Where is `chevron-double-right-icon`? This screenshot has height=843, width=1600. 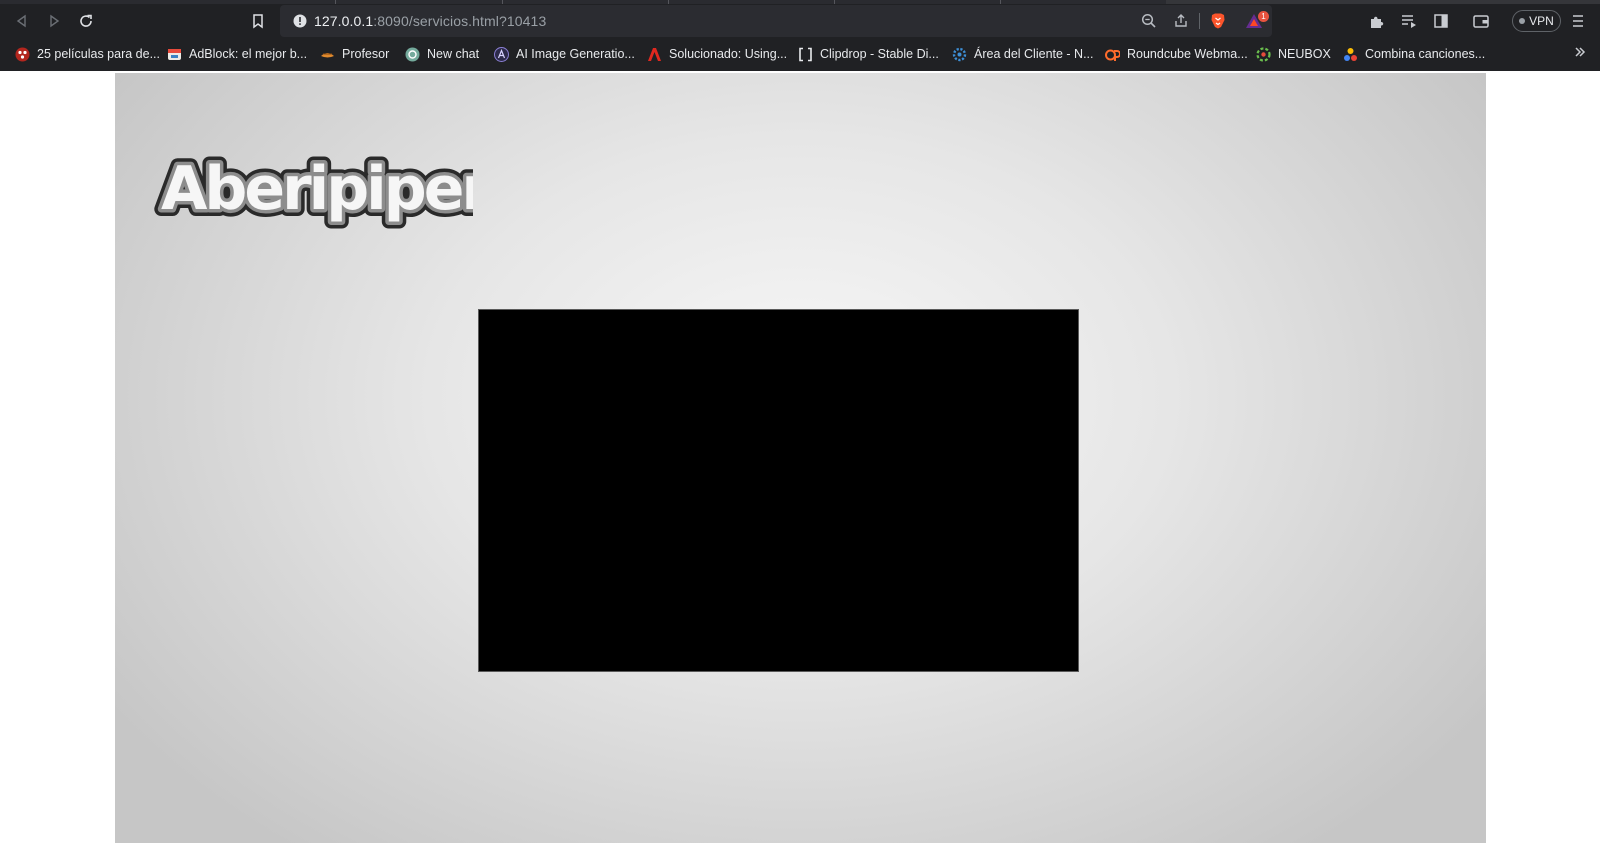
chevron-double-right-icon is located at coordinates (1580, 52).